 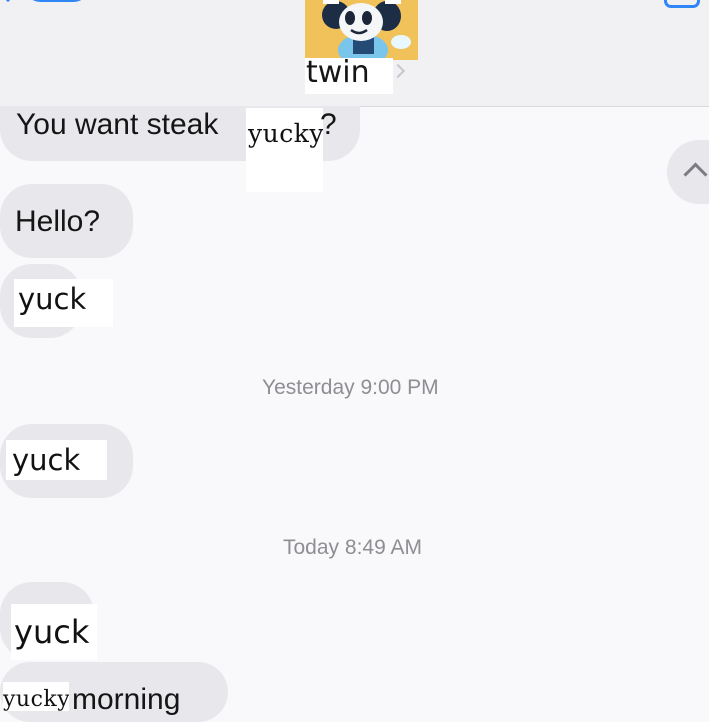 I want to click on timestamp-day: Today, so click(x=311, y=547).